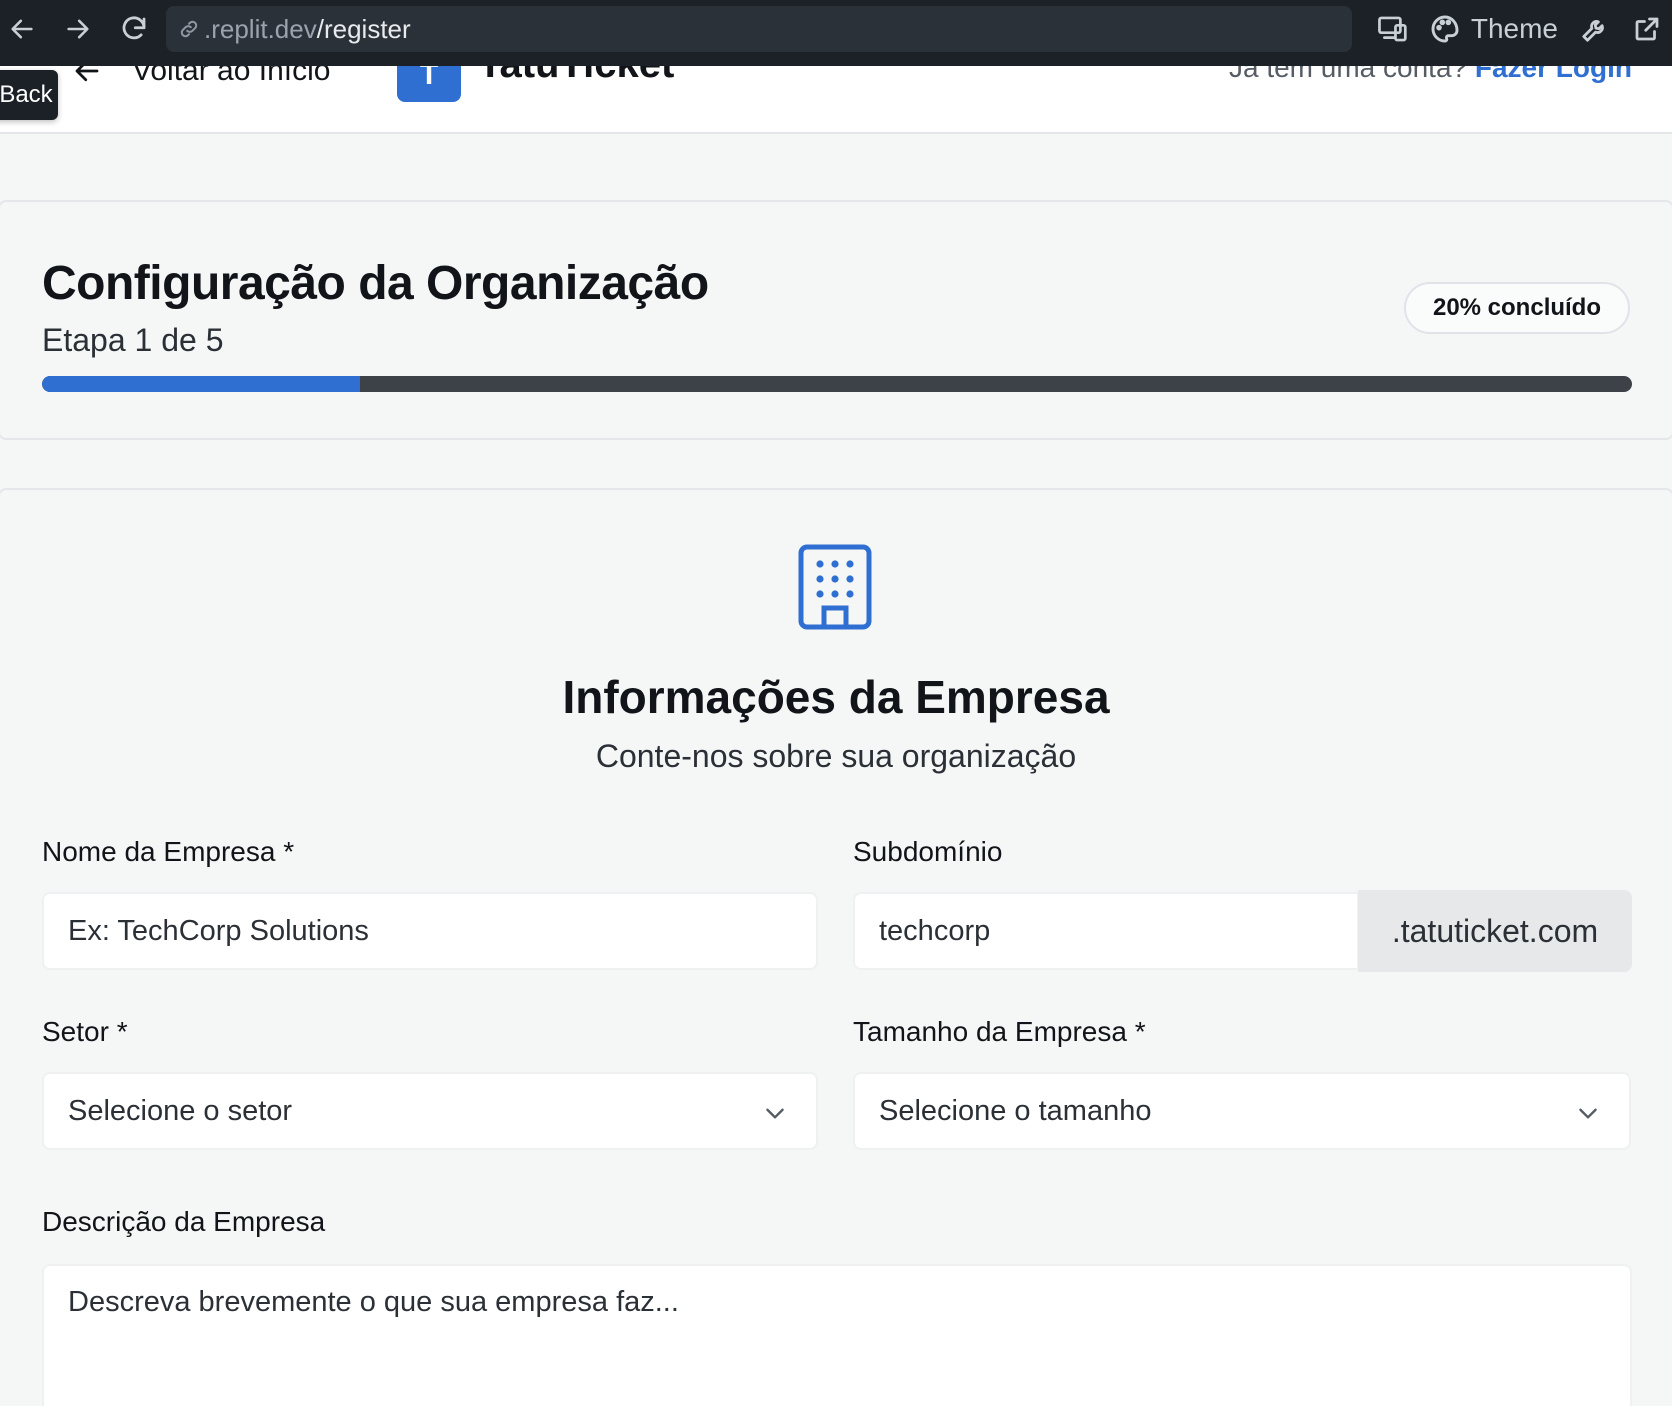 The height and width of the screenshot is (1406, 1672). Describe the element at coordinates (1015, 1110) in the screenshot. I see `company-size-select-value: Selecione o tamanho` at that location.